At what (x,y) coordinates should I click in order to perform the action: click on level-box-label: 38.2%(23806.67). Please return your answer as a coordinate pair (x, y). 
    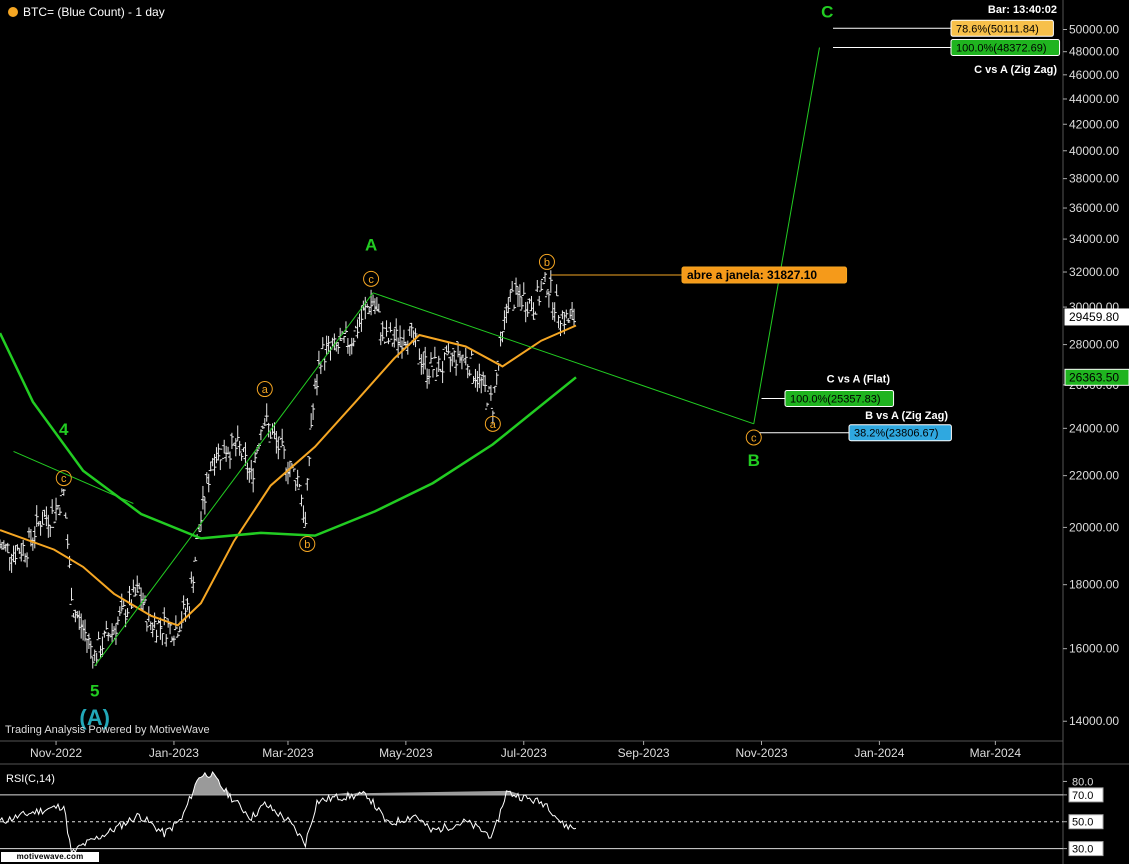
    Looking at the image, I should click on (896, 434).